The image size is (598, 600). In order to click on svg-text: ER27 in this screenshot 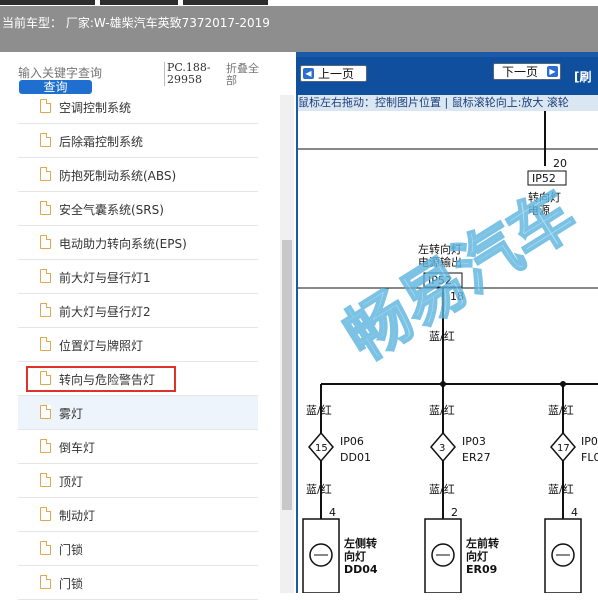, I will do `click(476, 457)`.